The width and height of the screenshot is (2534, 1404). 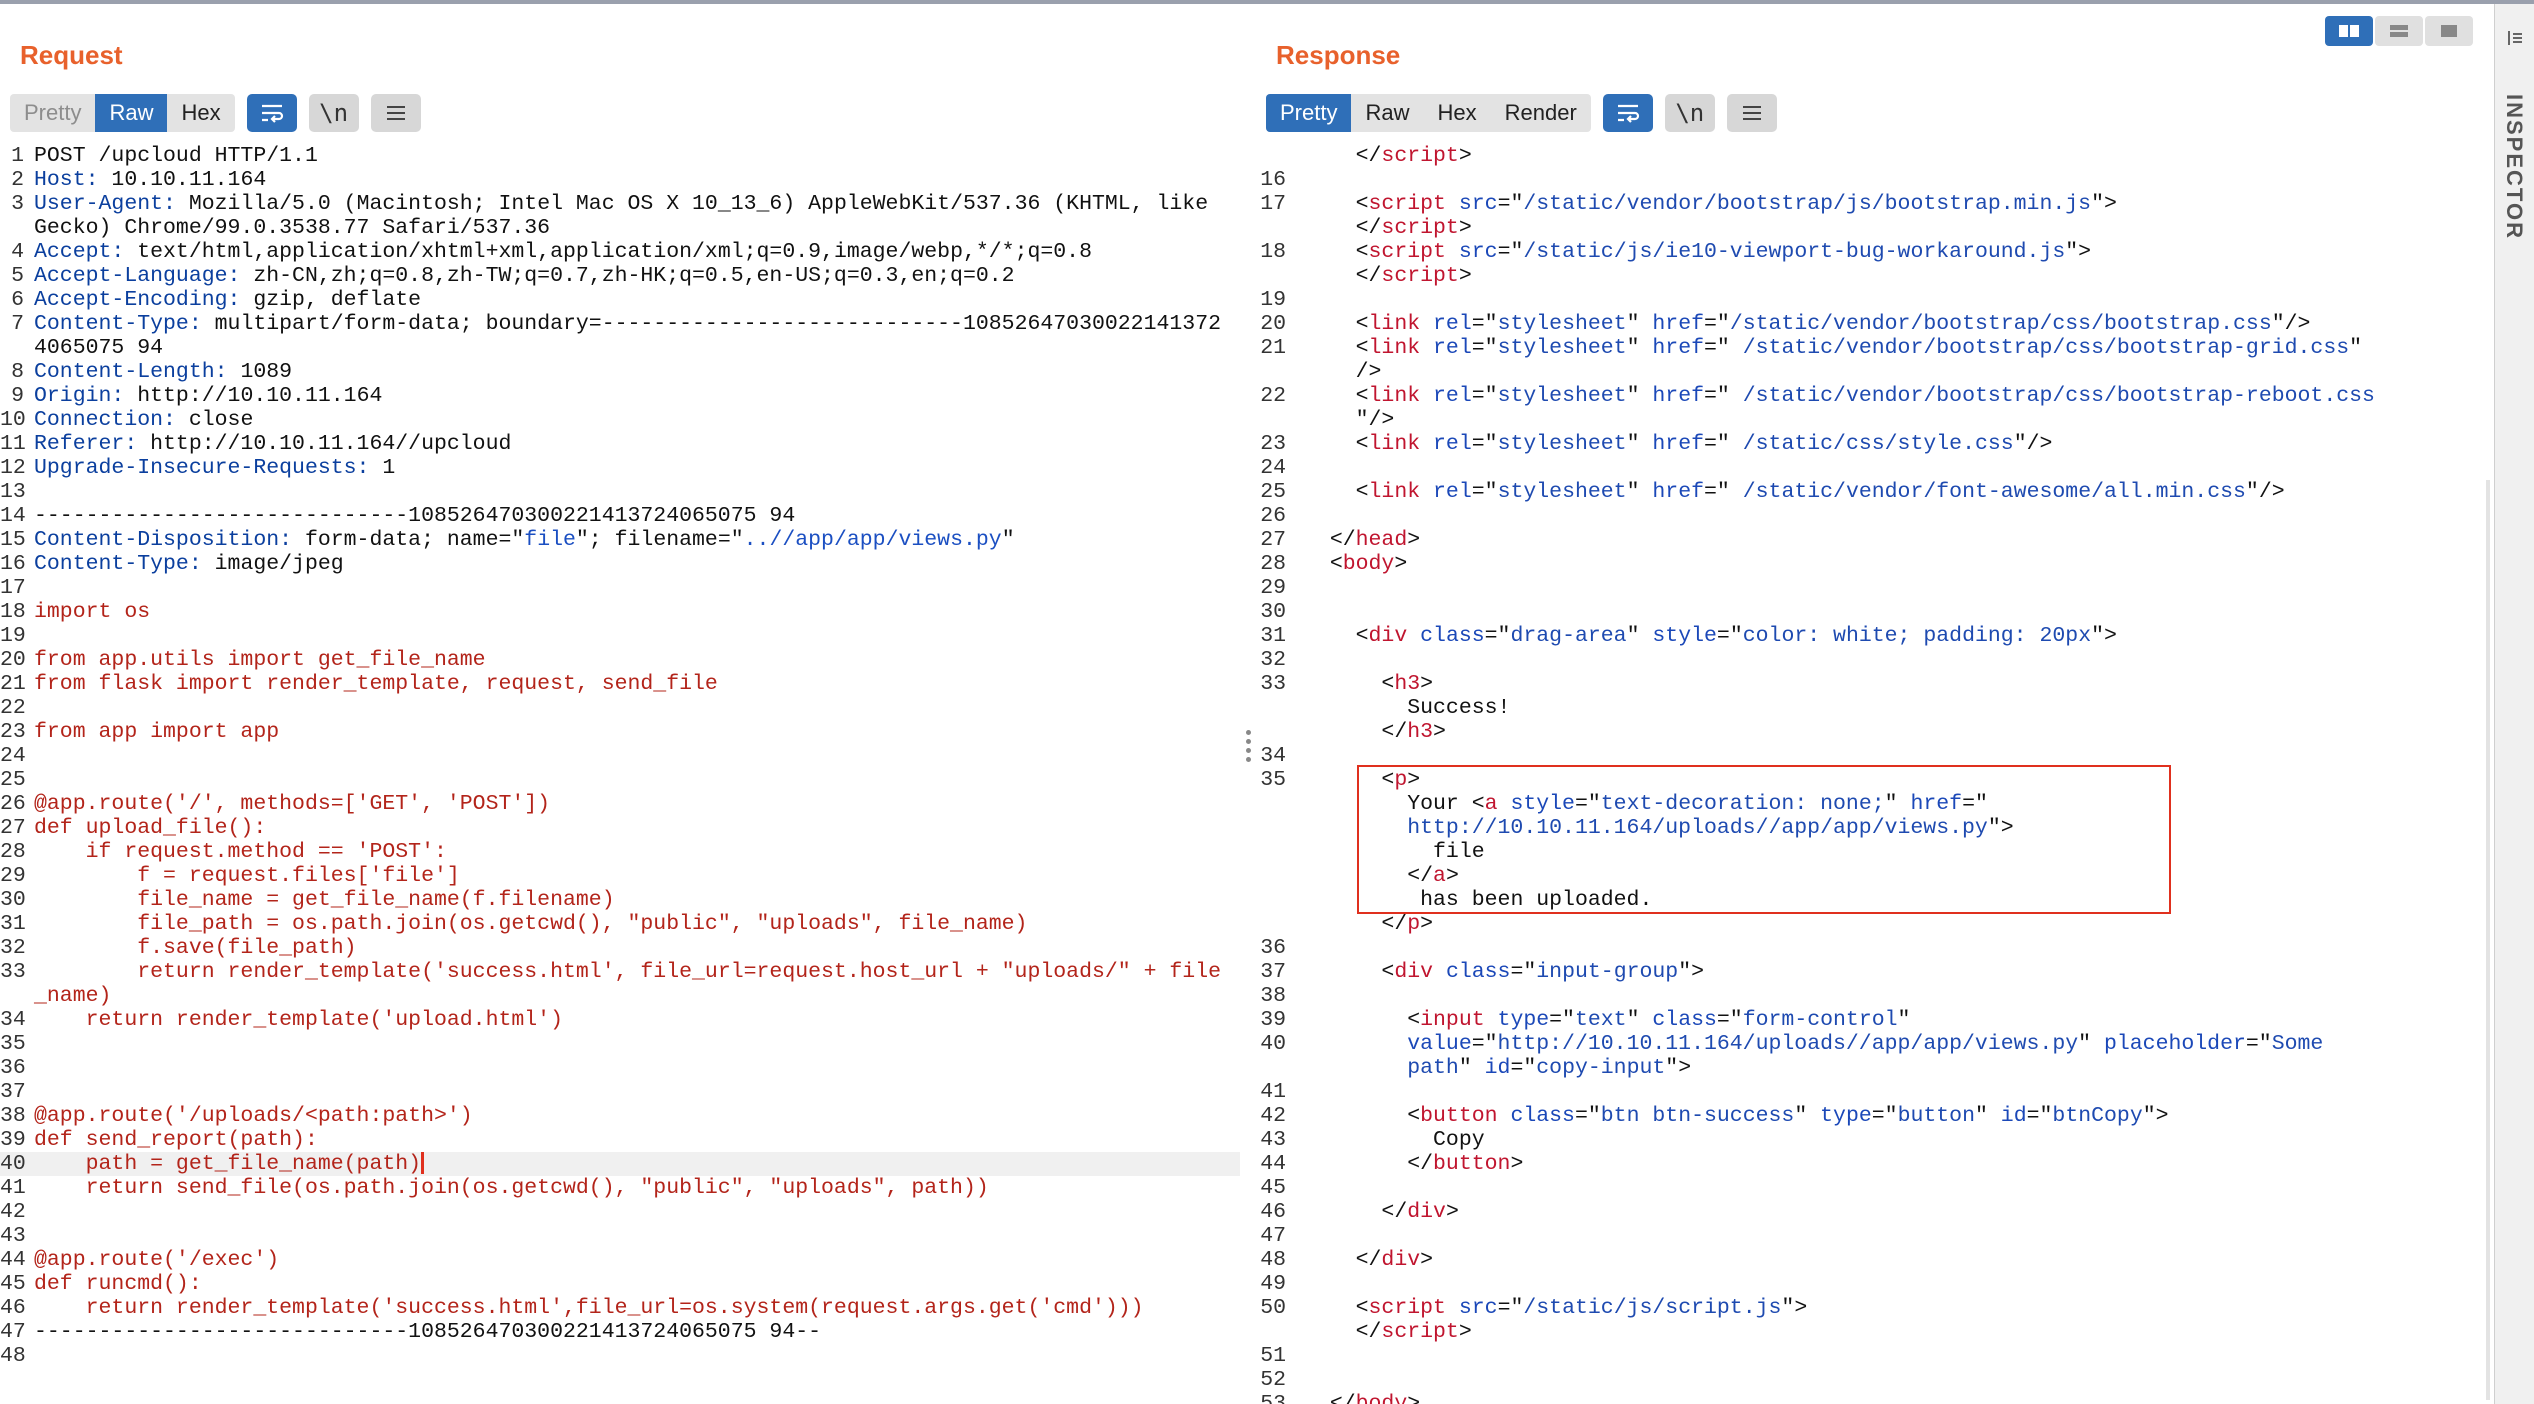 What do you see at coordinates (1872, 300) in the screenshot?
I see `response-code-line: 19` at bounding box center [1872, 300].